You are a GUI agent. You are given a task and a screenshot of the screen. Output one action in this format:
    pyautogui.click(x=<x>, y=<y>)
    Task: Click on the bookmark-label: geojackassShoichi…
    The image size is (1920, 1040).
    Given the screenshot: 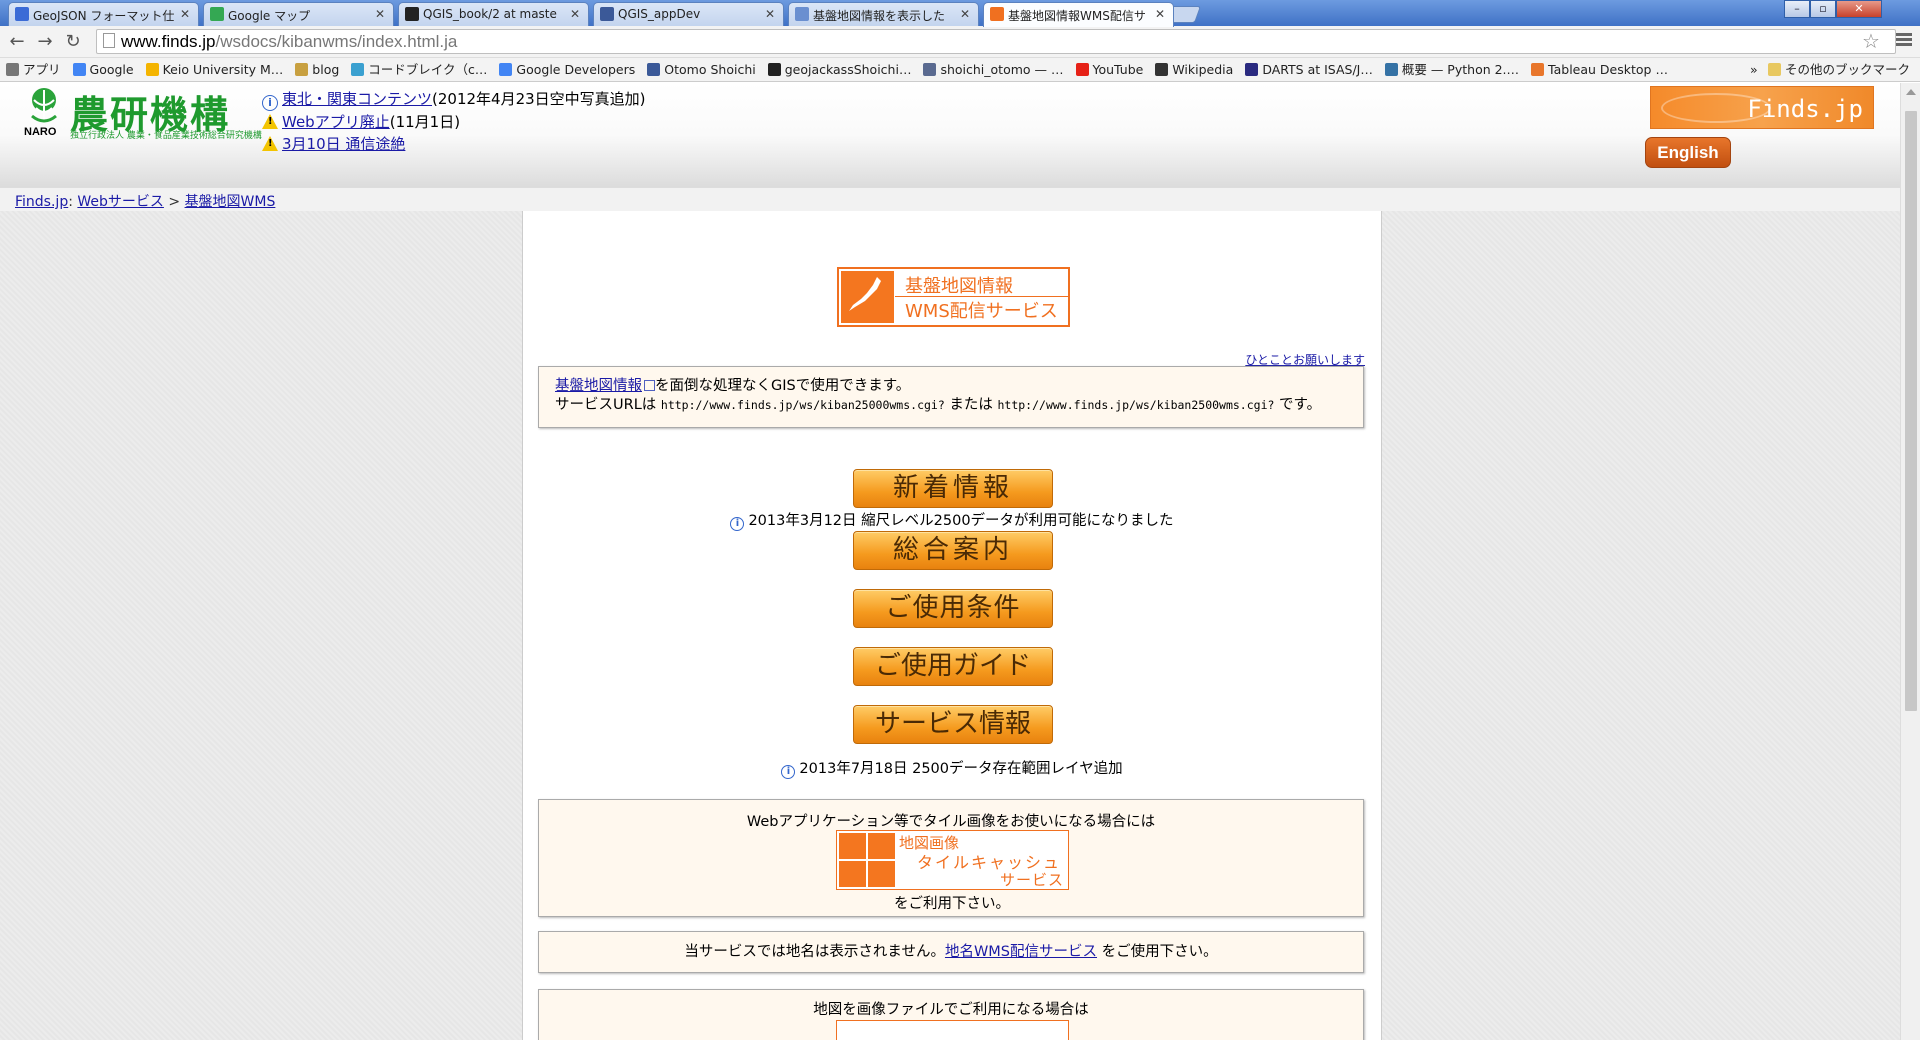 What is the action you would take?
    pyautogui.click(x=848, y=69)
    